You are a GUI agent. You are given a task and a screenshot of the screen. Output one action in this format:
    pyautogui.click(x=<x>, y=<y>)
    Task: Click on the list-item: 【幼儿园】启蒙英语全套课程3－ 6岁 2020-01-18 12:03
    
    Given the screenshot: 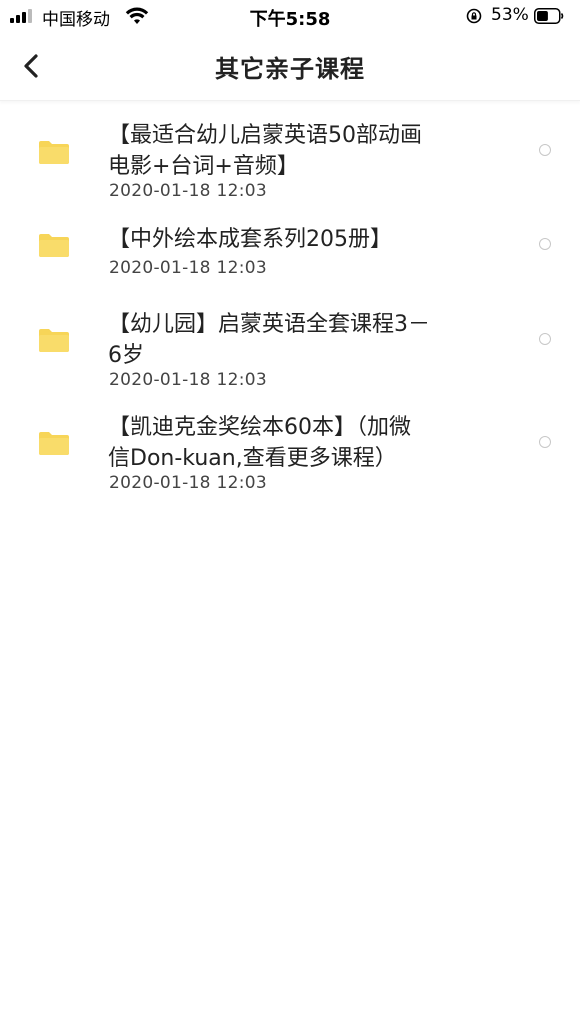 What is the action you would take?
    pyautogui.click(x=290, y=351)
    